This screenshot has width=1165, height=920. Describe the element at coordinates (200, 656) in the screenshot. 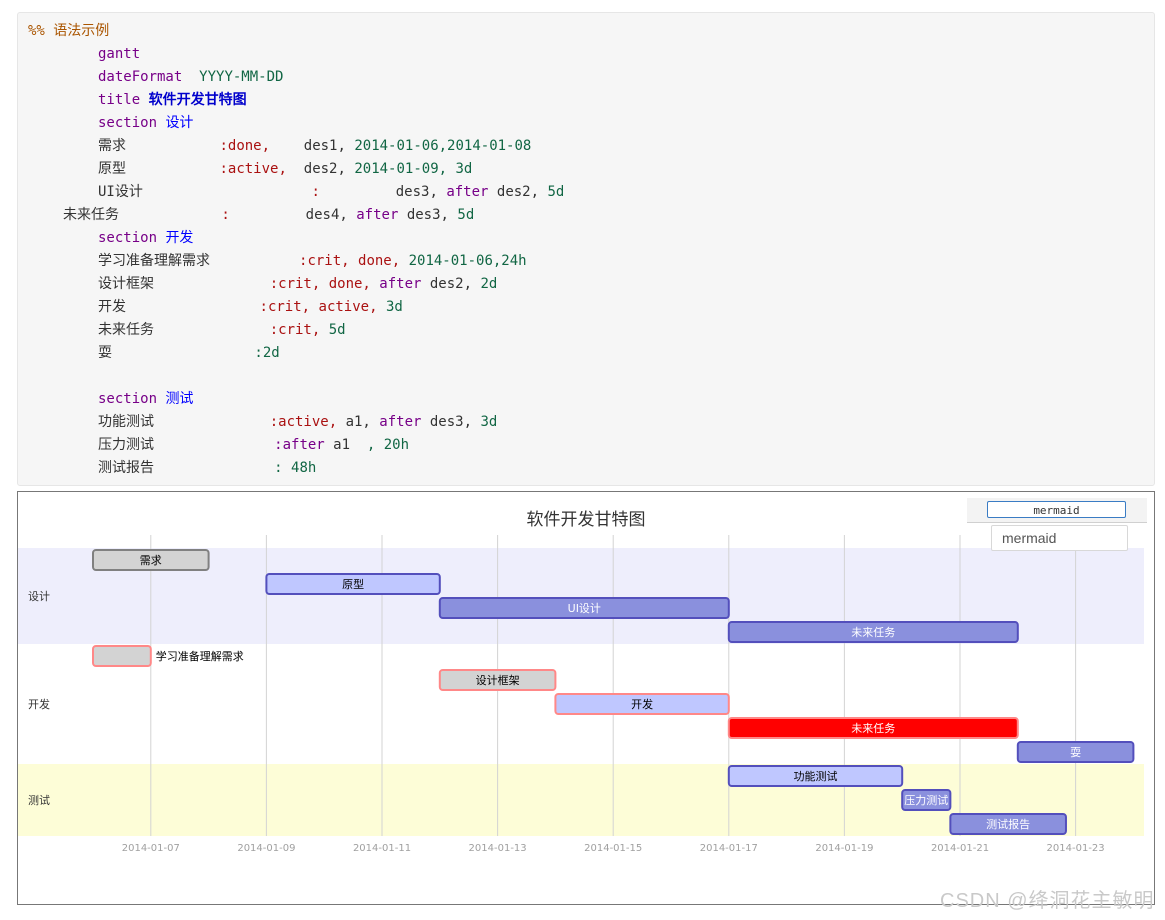

I see `task-label: 学习准备理解需求` at that location.